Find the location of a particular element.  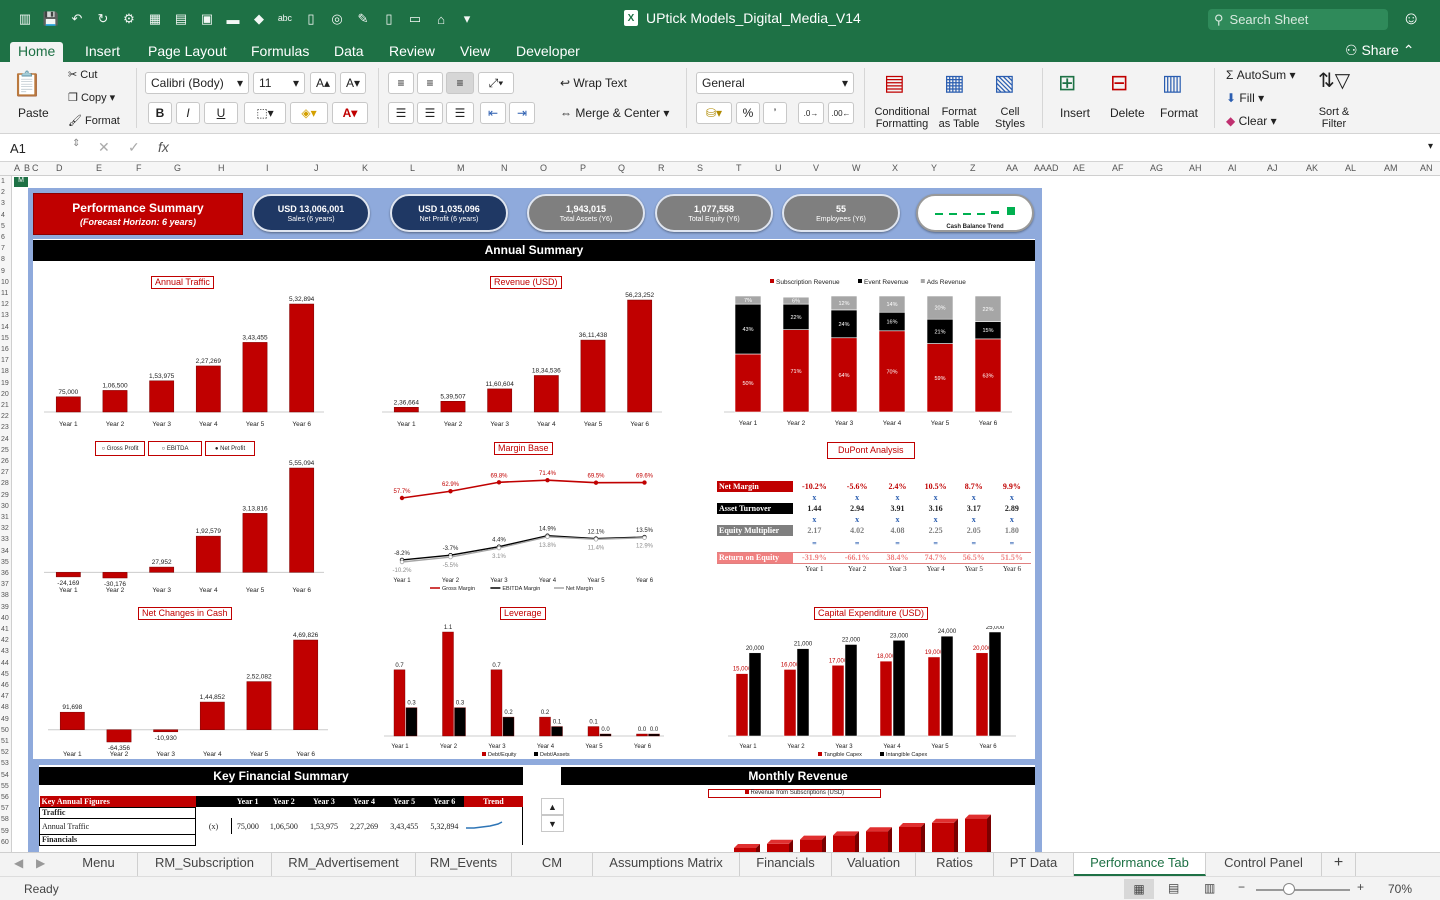

insert-function-icon: fx is located at coordinates (163, 147).